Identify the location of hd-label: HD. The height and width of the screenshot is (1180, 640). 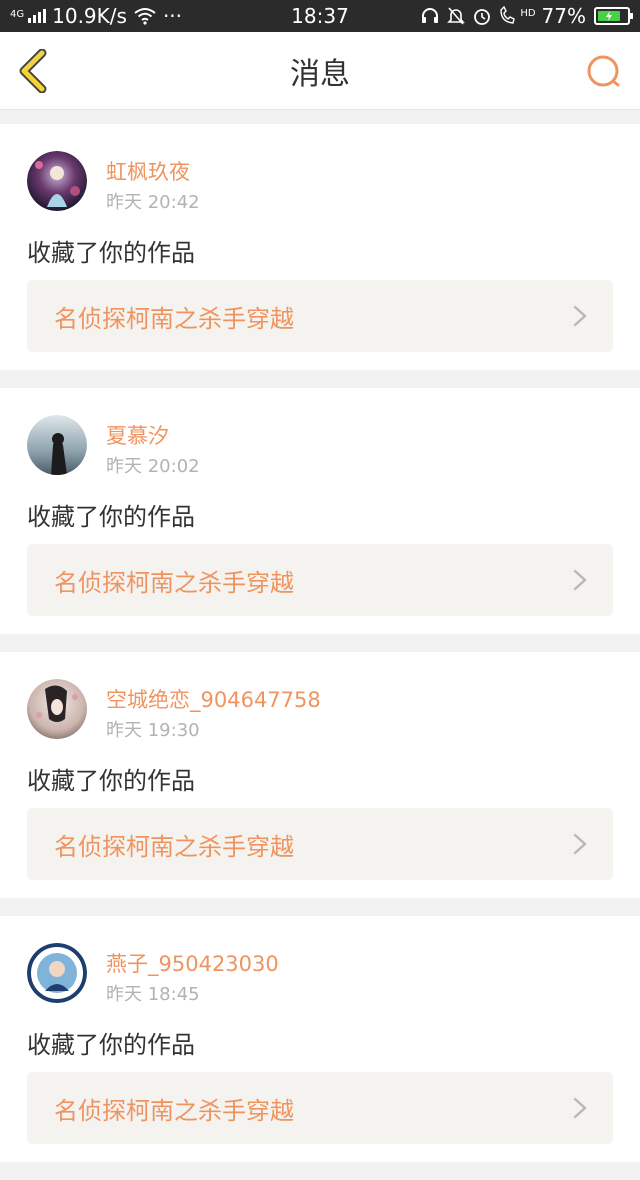
(528, 13).